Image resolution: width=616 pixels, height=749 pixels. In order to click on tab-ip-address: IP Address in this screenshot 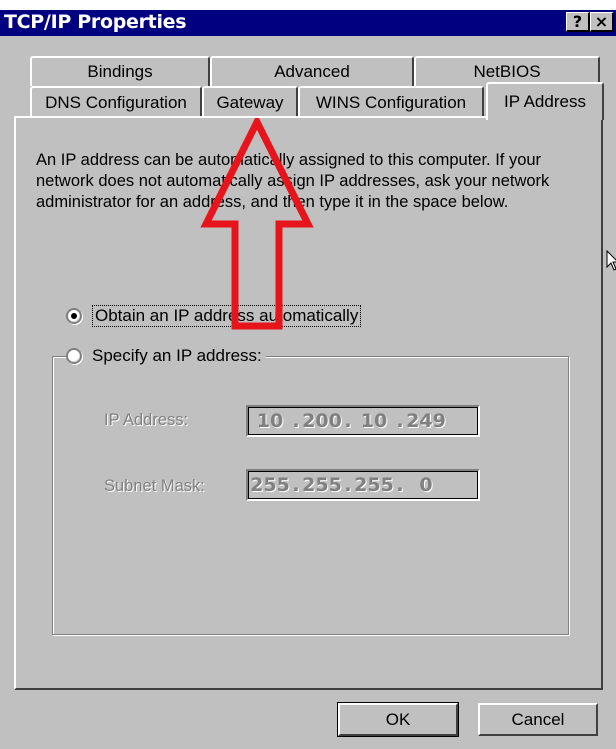, I will do `click(545, 101)`.